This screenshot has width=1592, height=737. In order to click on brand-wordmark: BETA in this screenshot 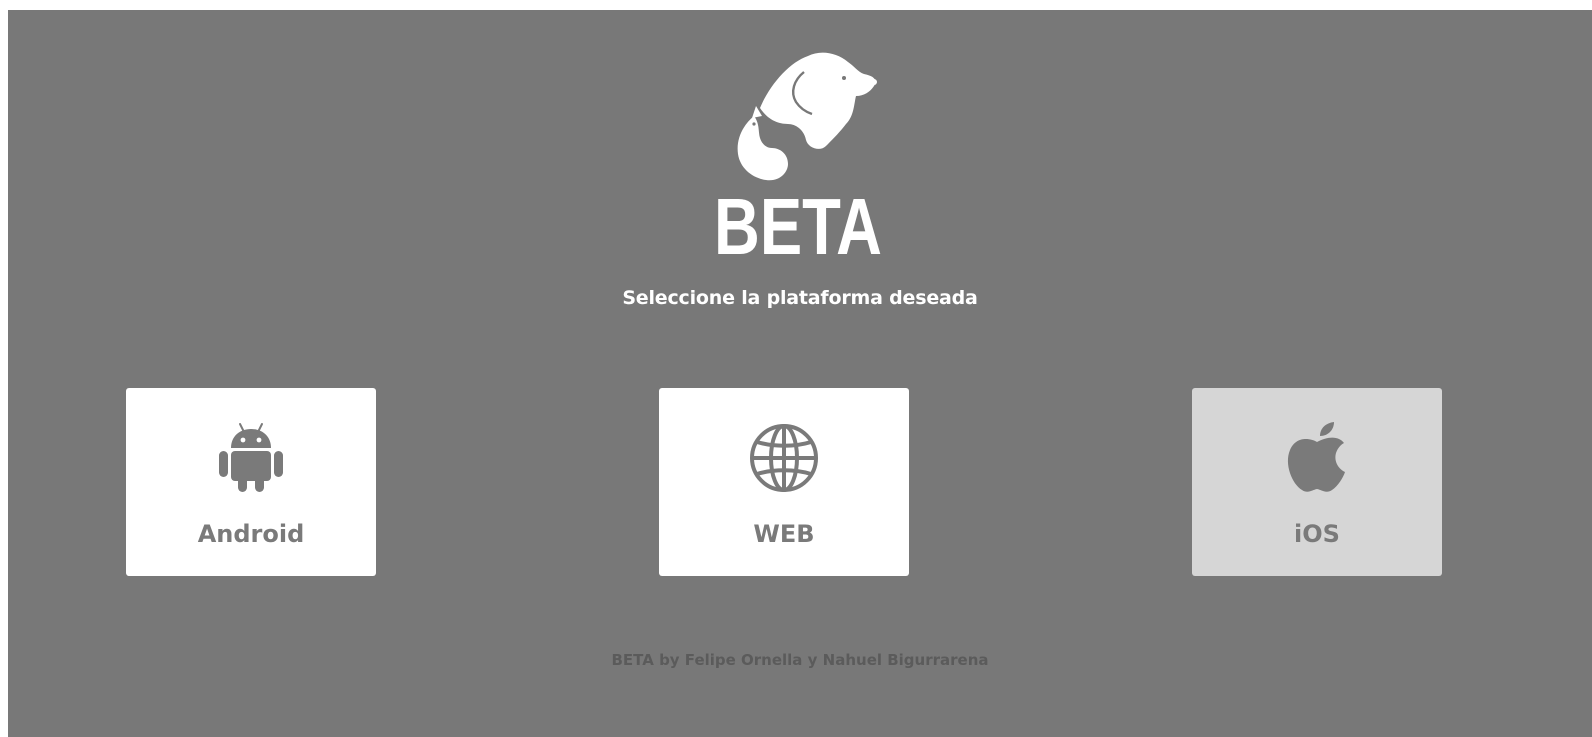, I will do `click(798, 224)`.